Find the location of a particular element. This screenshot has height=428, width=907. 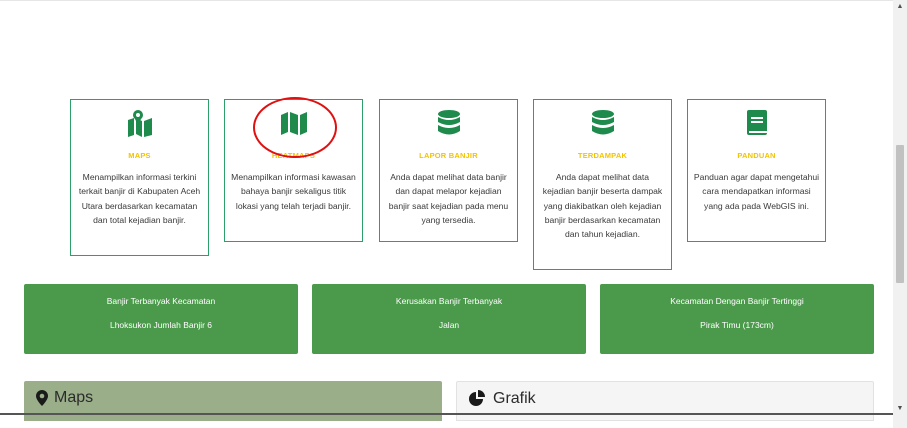

annotation-circle is located at coordinates (295, 127).